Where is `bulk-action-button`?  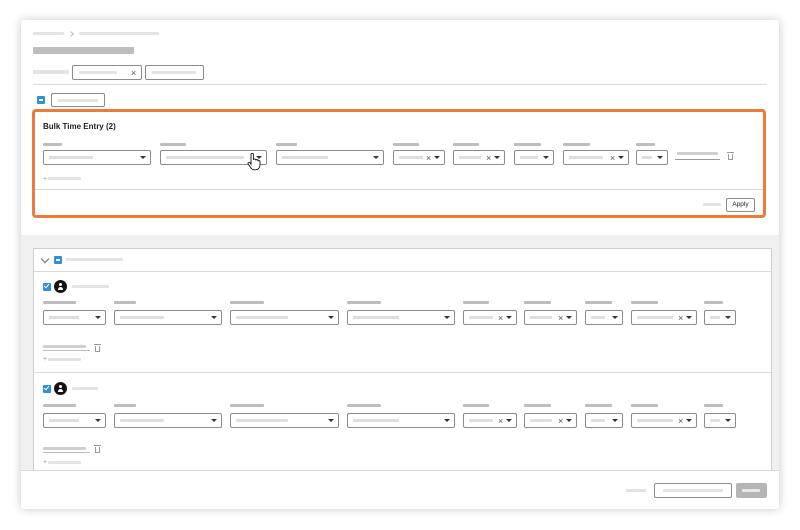
bulk-action-button is located at coordinates (78, 100).